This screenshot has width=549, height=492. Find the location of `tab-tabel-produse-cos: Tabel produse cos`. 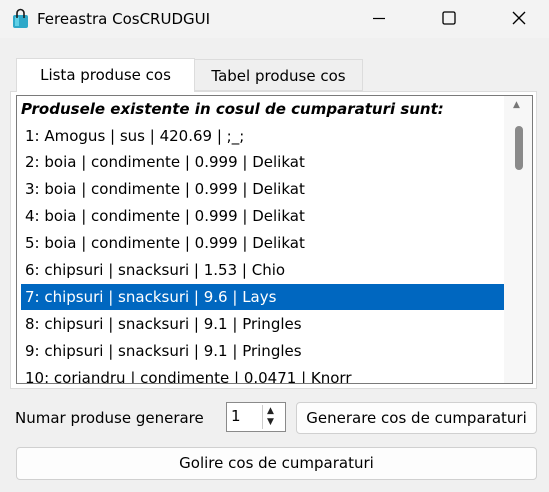

tab-tabel-produse-cos: Tabel produse cos is located at coordinates (279, 75).